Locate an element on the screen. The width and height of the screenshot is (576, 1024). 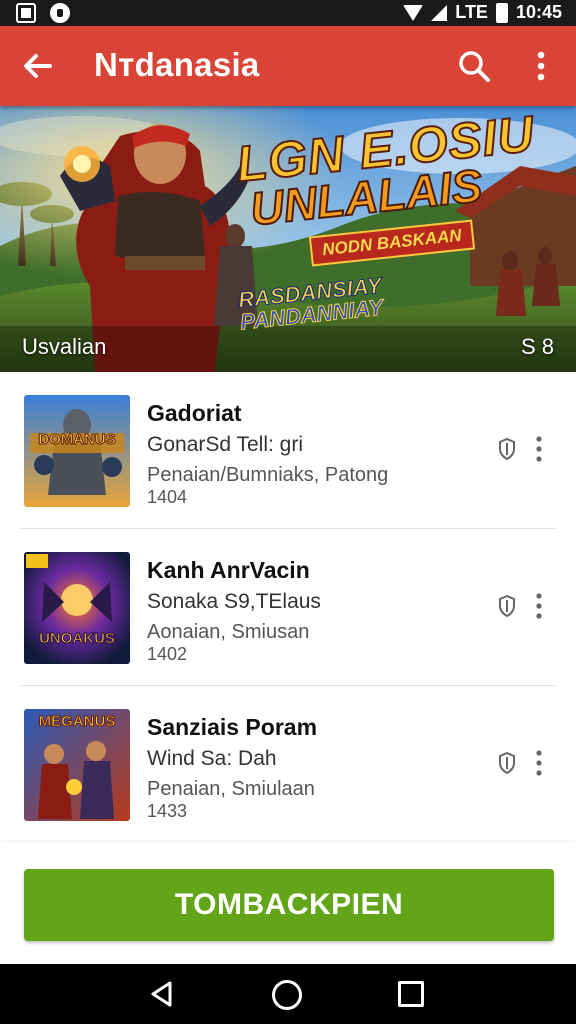
banner-caption: Usvalian is located at coordinates (64, 346).